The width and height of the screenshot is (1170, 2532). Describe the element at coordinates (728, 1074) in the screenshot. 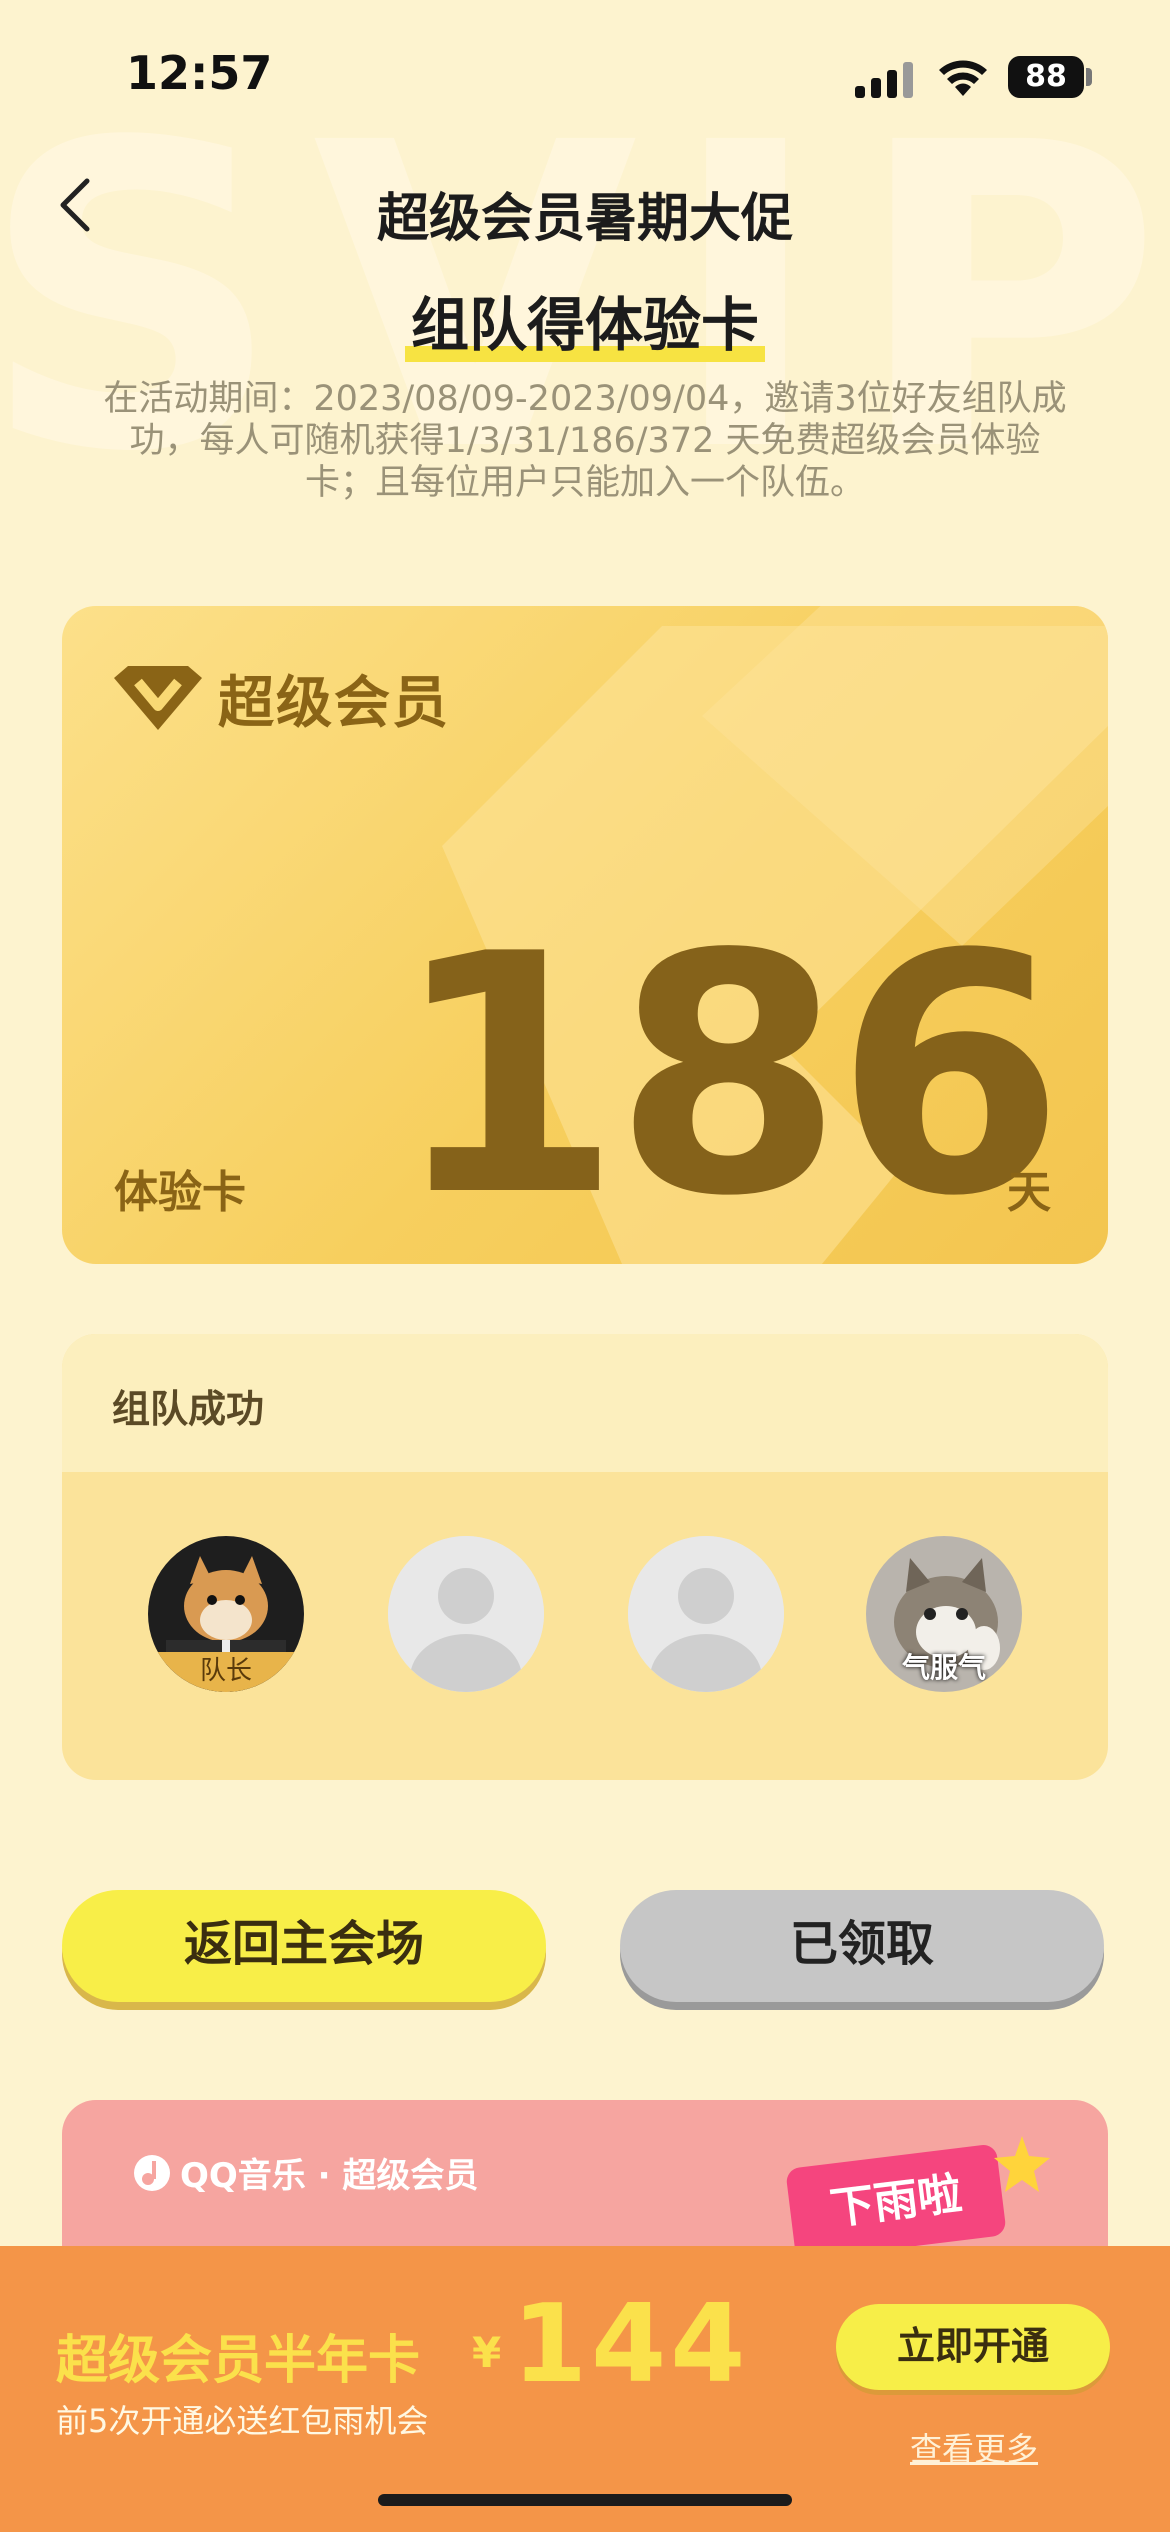

I see `card-days-value: 186` at that location.